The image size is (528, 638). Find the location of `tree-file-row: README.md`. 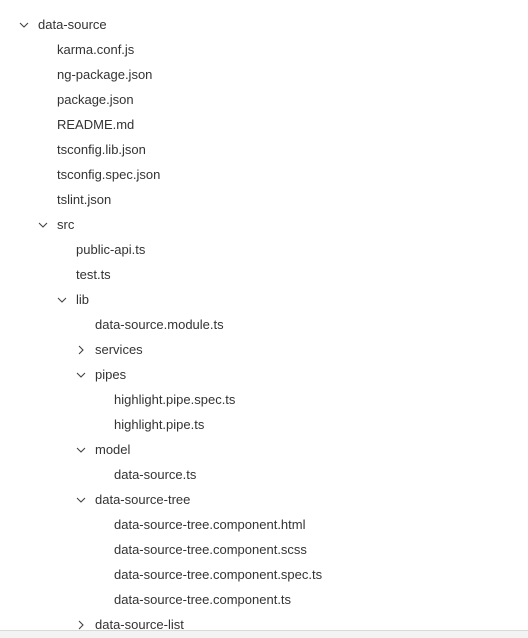

tree-file-row: README.md is located at coordinates (264, 124).